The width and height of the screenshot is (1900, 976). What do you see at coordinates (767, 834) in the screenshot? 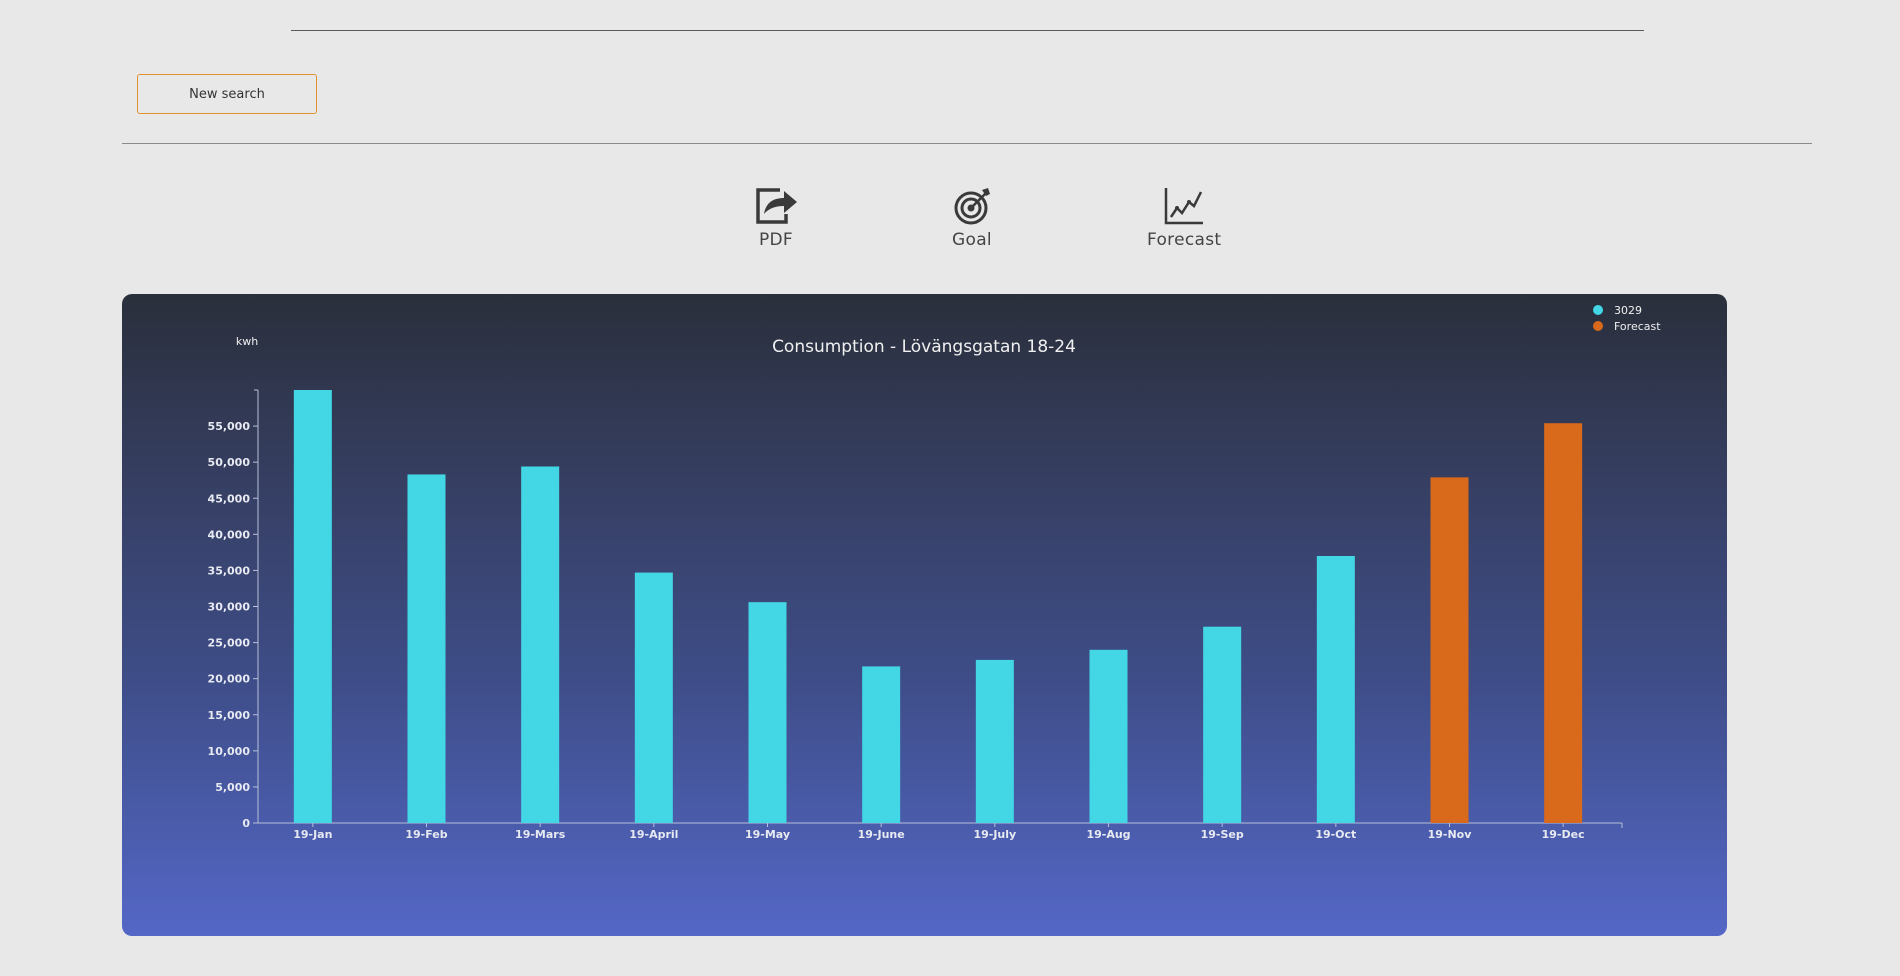
I see `x-tick-label: 19-May` at bounding box center [767, 834].